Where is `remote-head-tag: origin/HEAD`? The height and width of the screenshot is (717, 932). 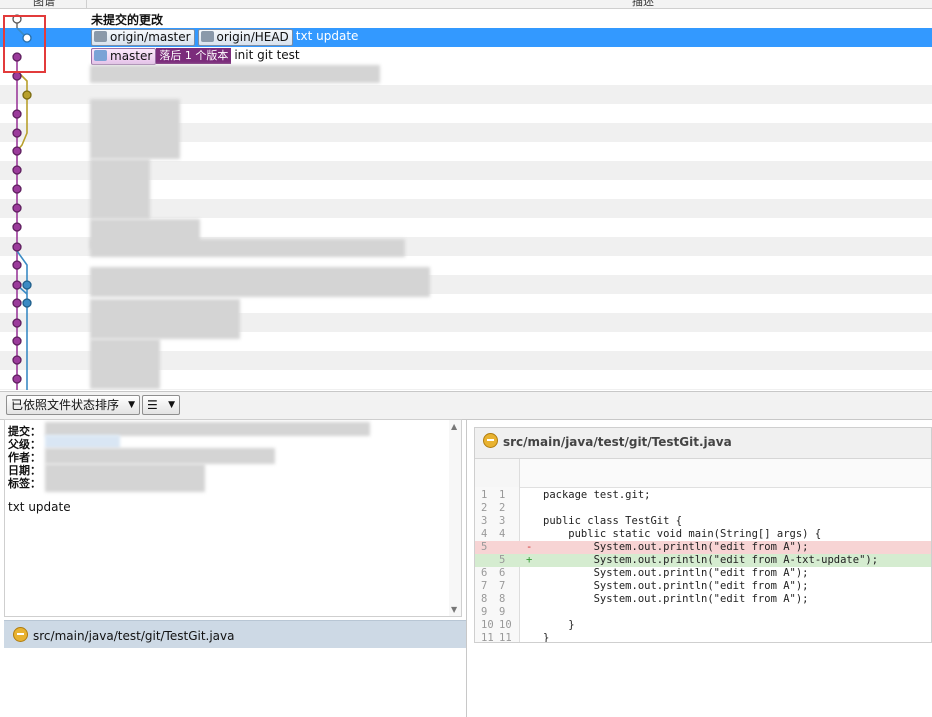 remote-head-tag: origin/HEAD is located at coordinates (245, 37).